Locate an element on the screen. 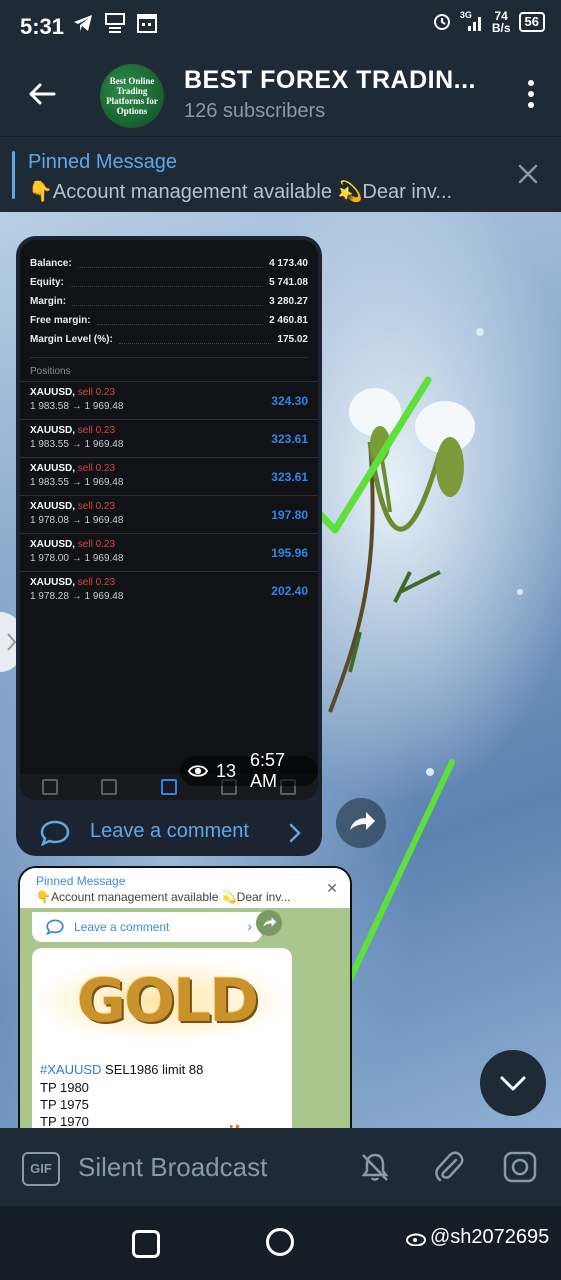 The width and height of the screenshot is (561, 1280). eye-icon is located at coordinates (198, 771).